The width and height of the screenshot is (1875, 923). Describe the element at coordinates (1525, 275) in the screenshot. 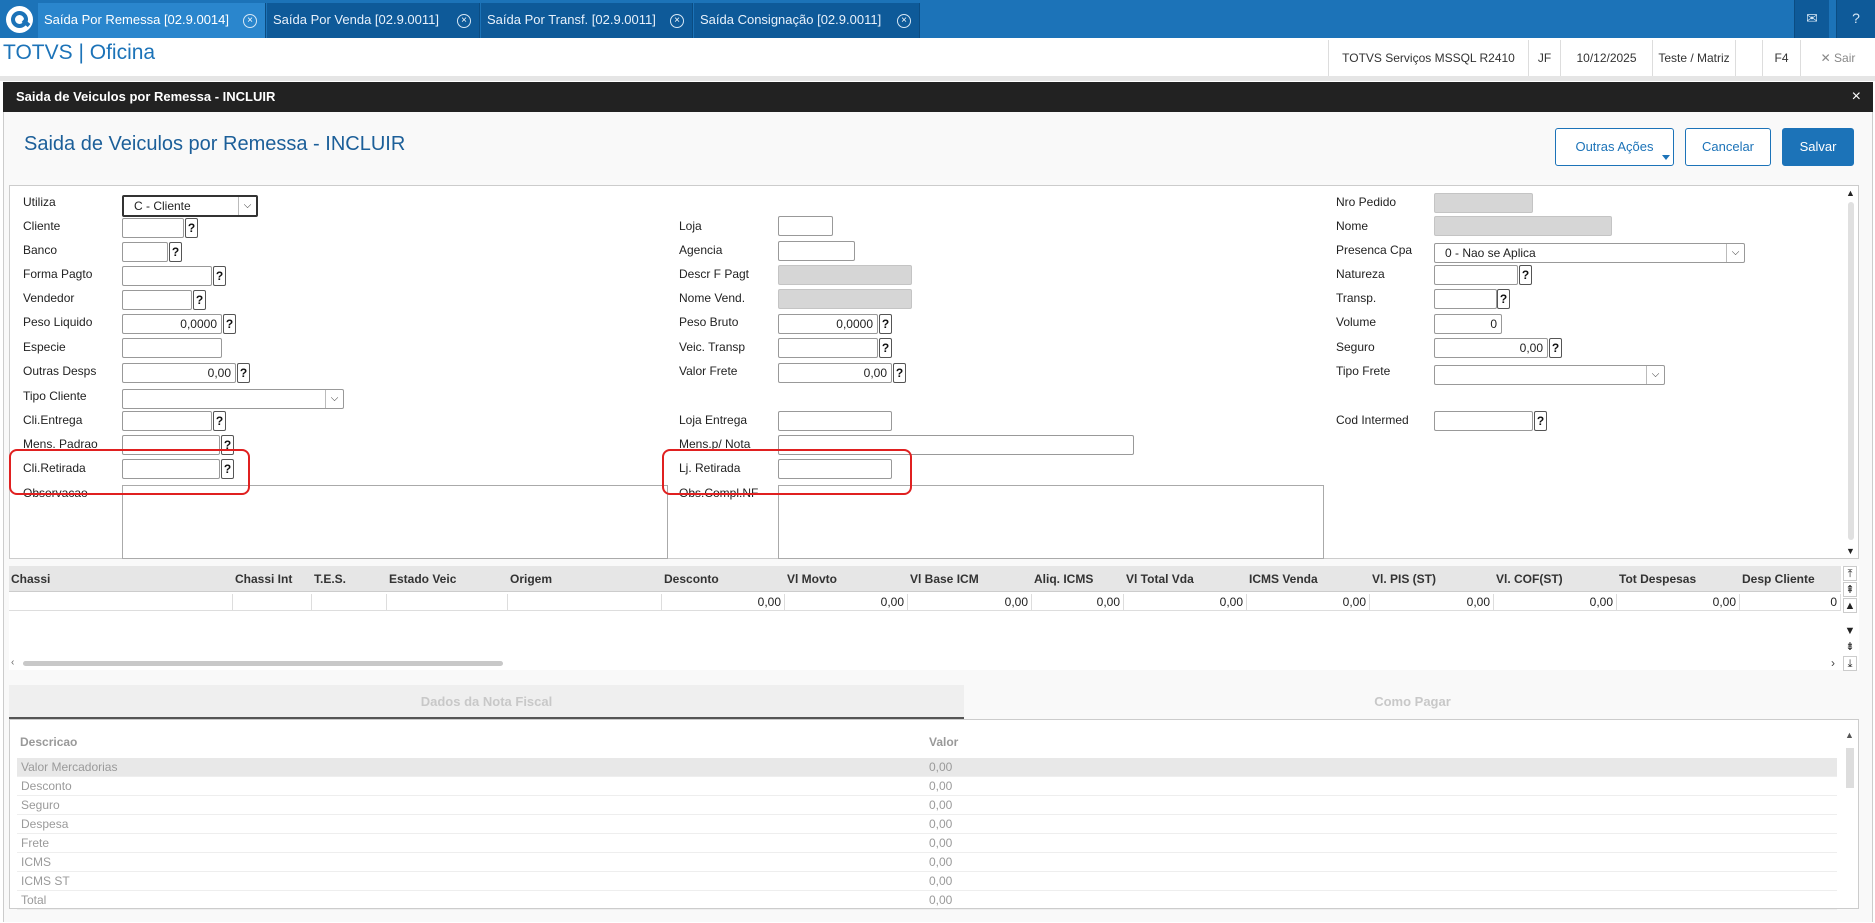

I see `natureza-search-icon: ?` at that location.